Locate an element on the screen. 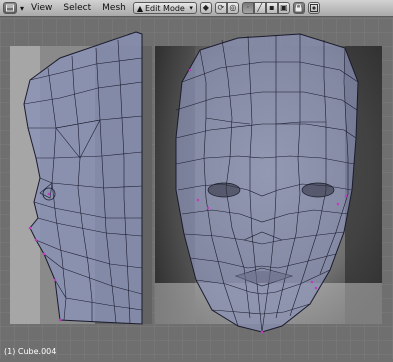 The width and height of the screenshot is (393, 362). active-object-status: (1) Cube.004 is located at coordinates (30, 351).